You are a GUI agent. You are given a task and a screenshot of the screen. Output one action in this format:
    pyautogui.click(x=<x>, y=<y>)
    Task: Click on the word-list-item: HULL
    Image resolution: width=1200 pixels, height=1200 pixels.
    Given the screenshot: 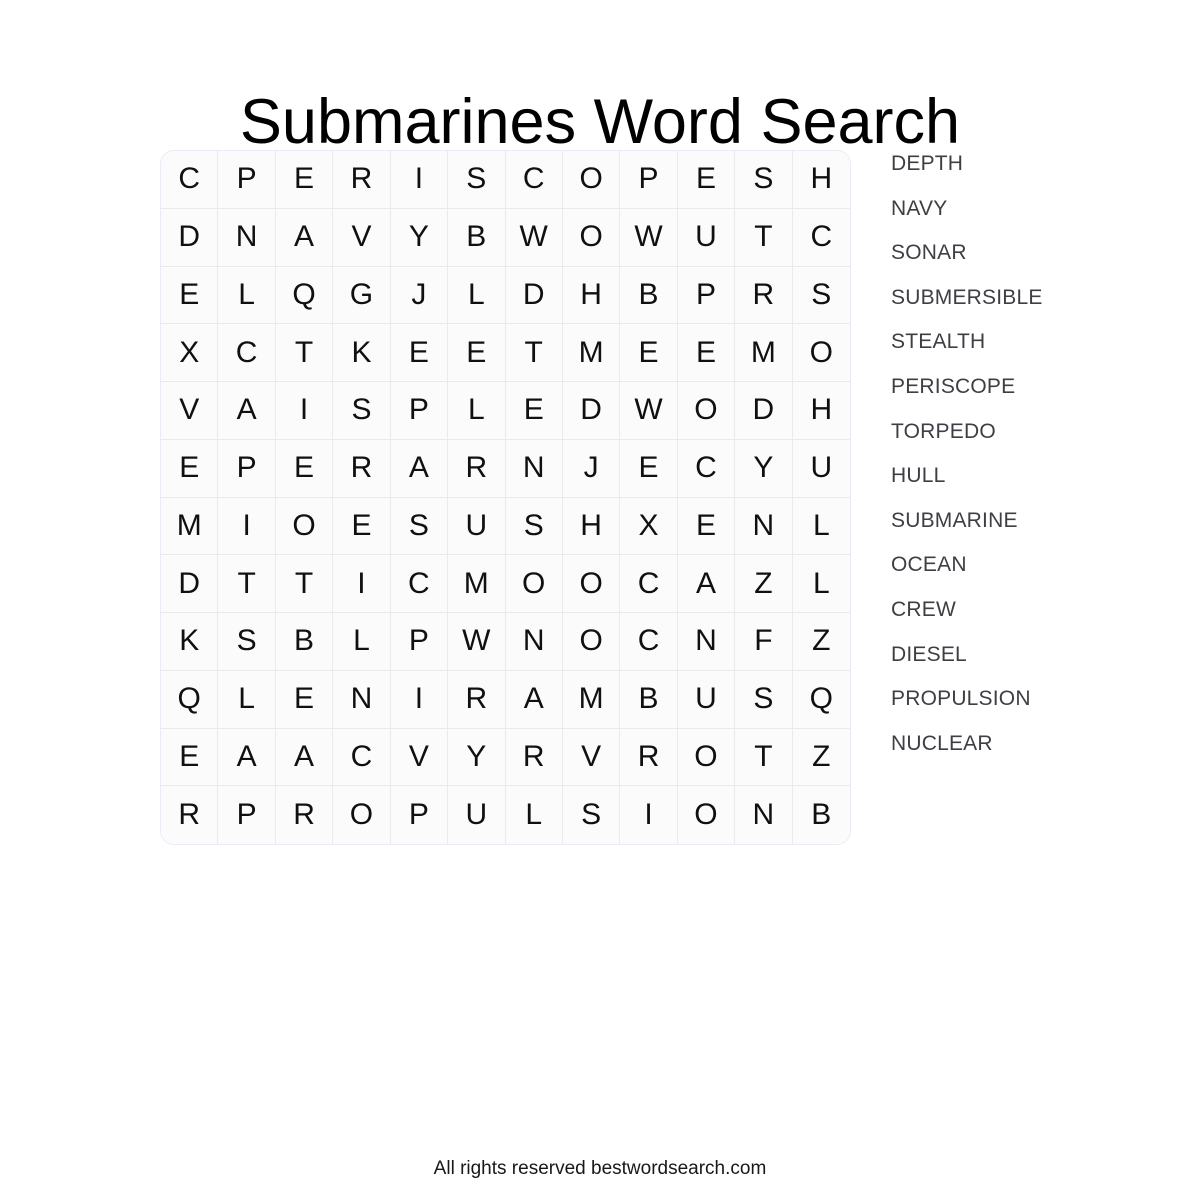 What is the action you would take?
    pyautogui.click(x=1031, y=486)
    